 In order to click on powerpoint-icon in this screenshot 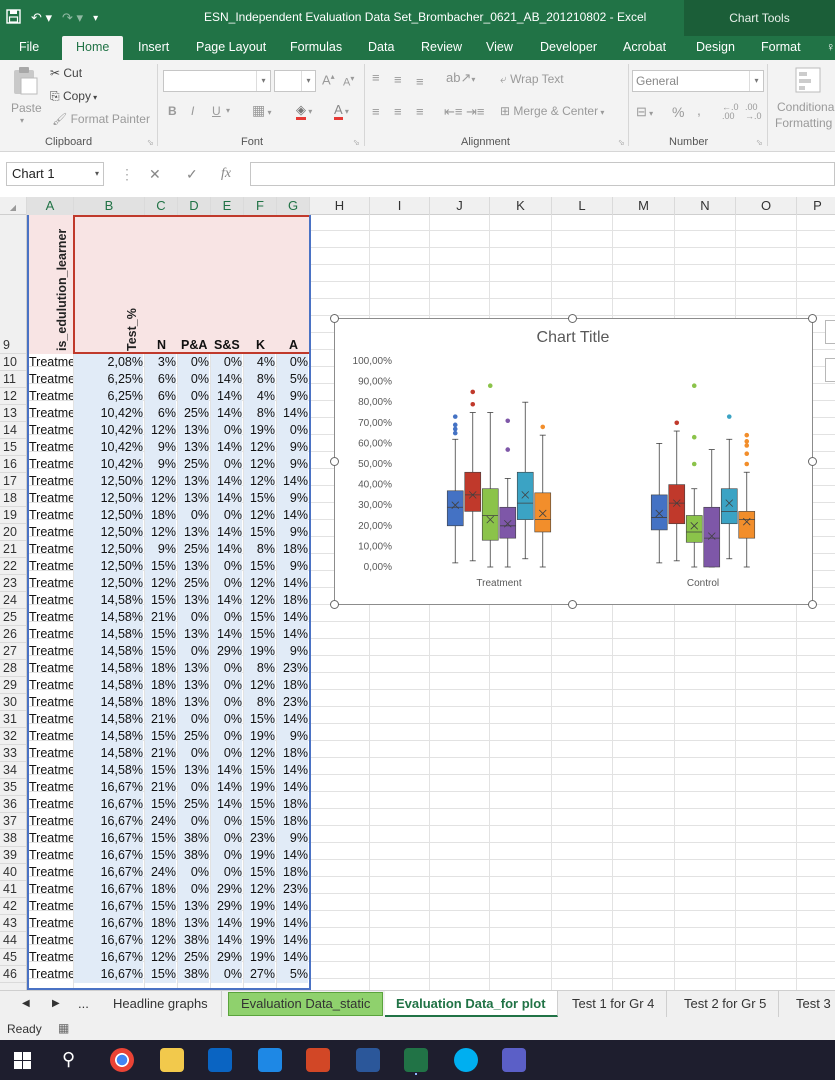, I will do `click(318, 1060)`.